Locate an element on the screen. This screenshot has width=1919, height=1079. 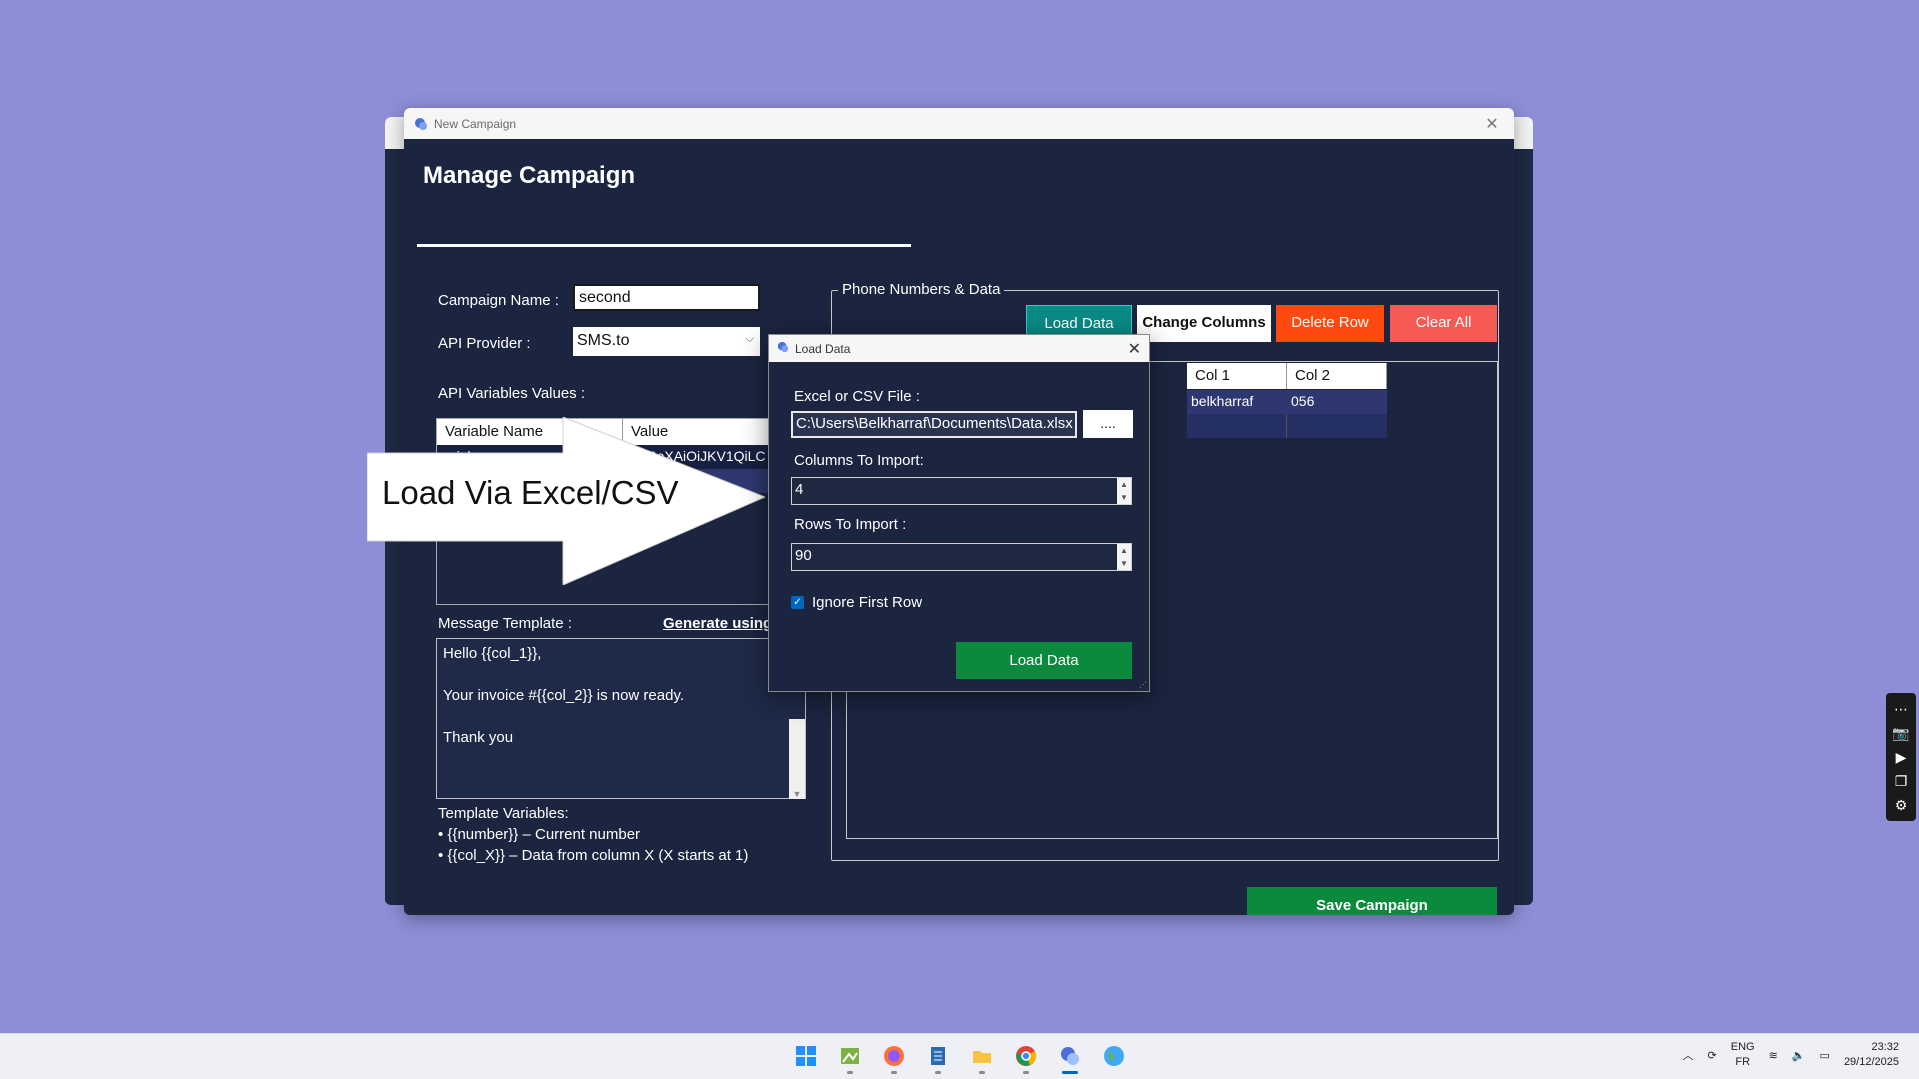
columns-stepper: 4 ▲ ▼ is located at coordinates (961, 491).